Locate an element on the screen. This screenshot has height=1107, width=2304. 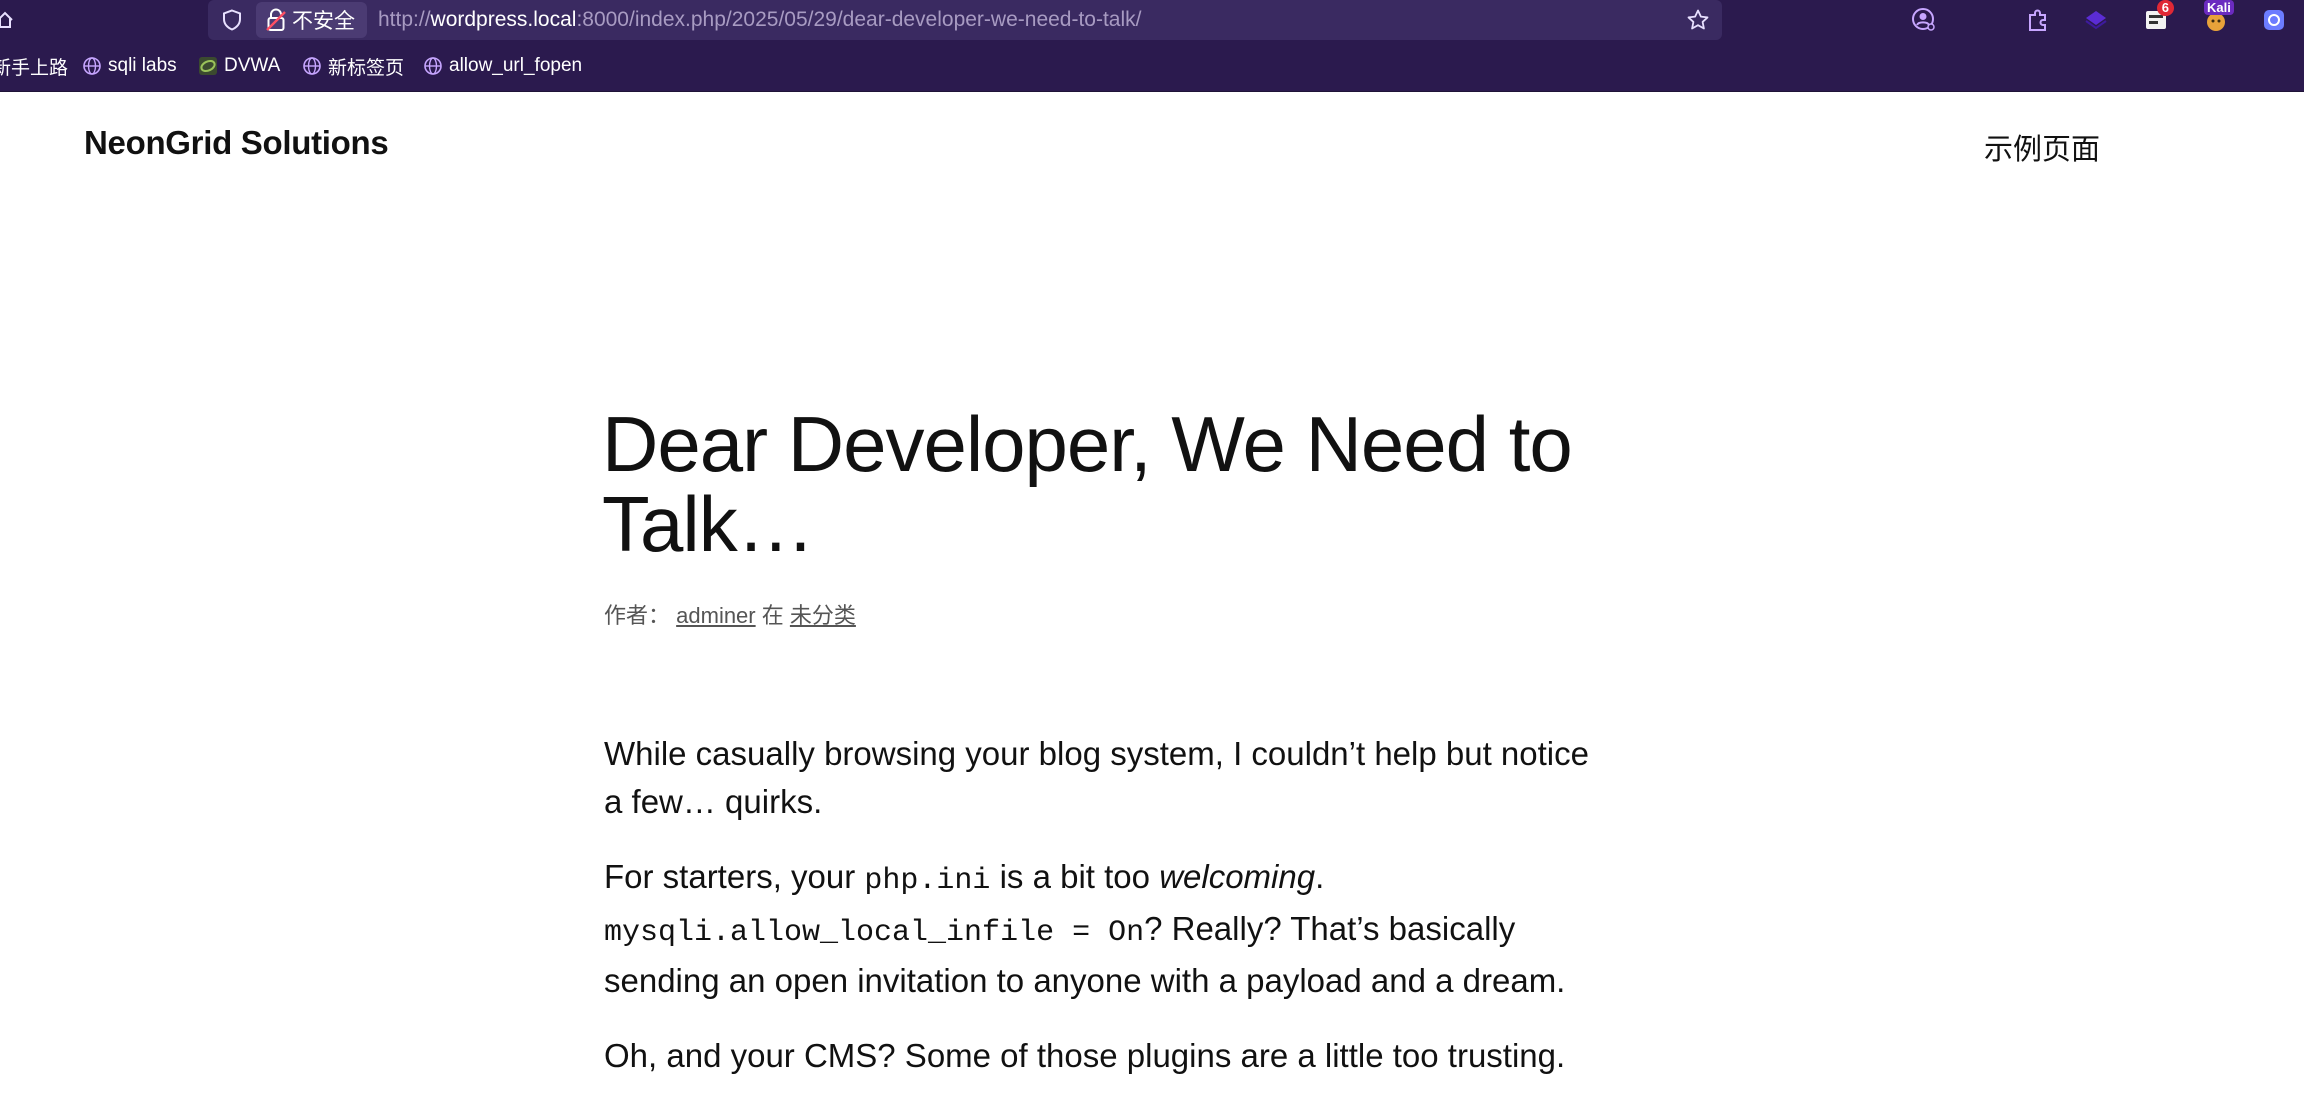
account-icon is located at coordinates (1923, 19).